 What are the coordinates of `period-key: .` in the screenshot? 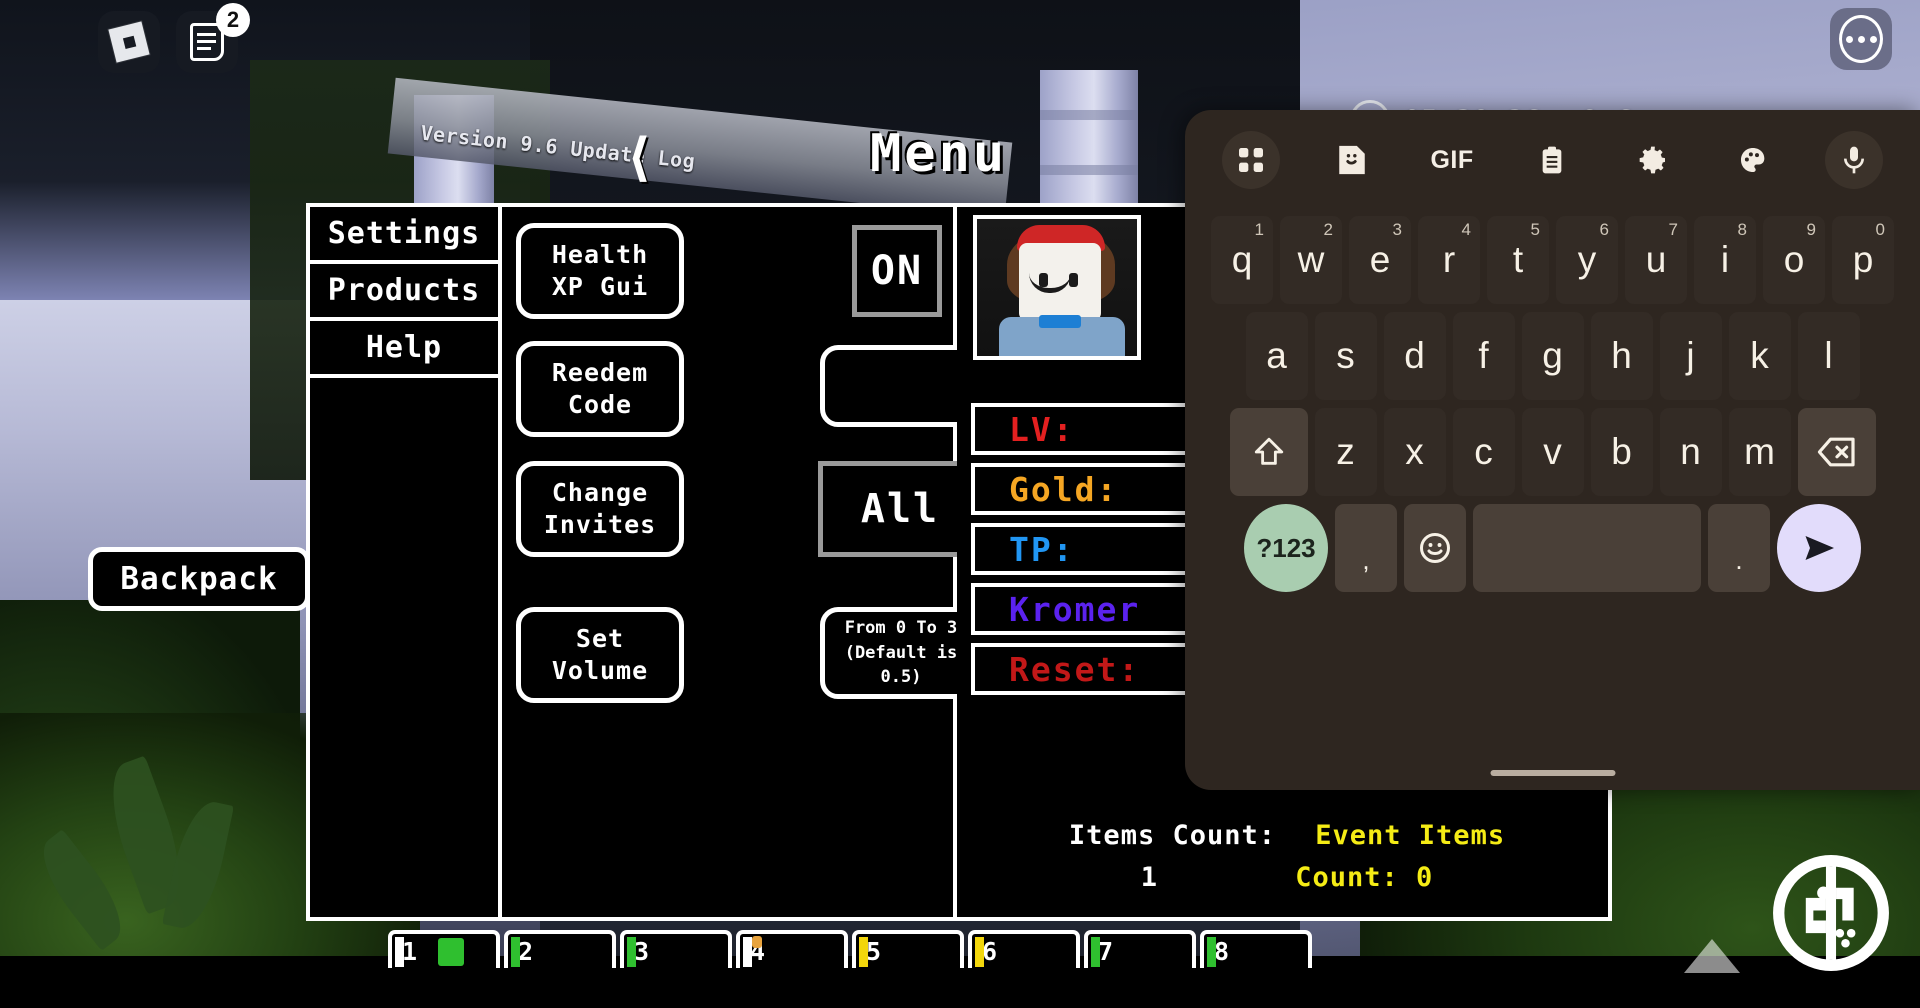 It's located at (1739, 548).